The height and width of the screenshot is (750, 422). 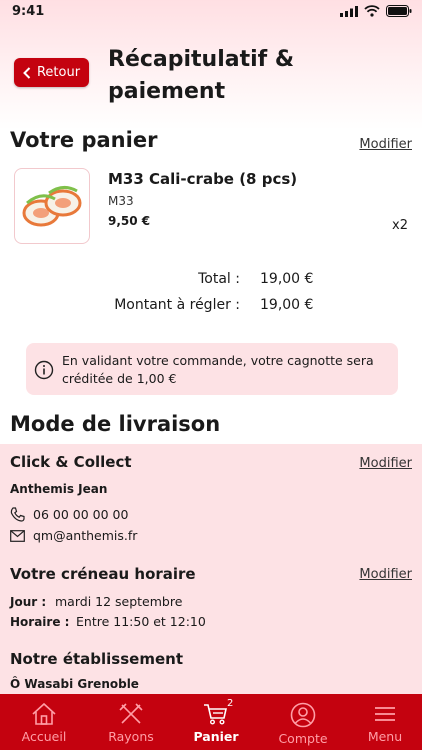 I want to click on home-icon, so click(x=44, y=713).